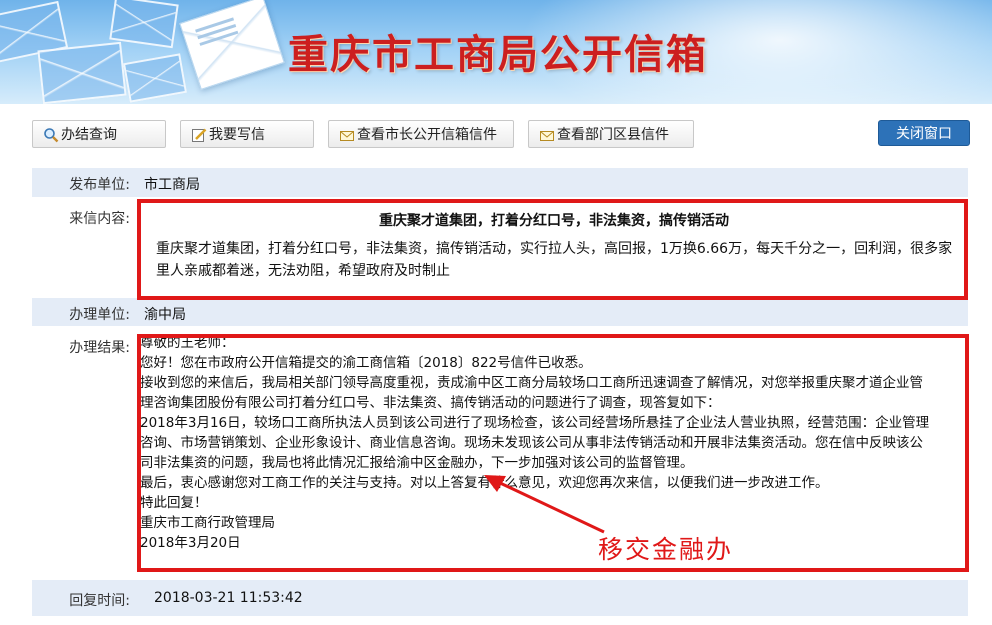 The image size is (992, 625). I want to click on annotation-text: 移交金融办, so click(666, 549).